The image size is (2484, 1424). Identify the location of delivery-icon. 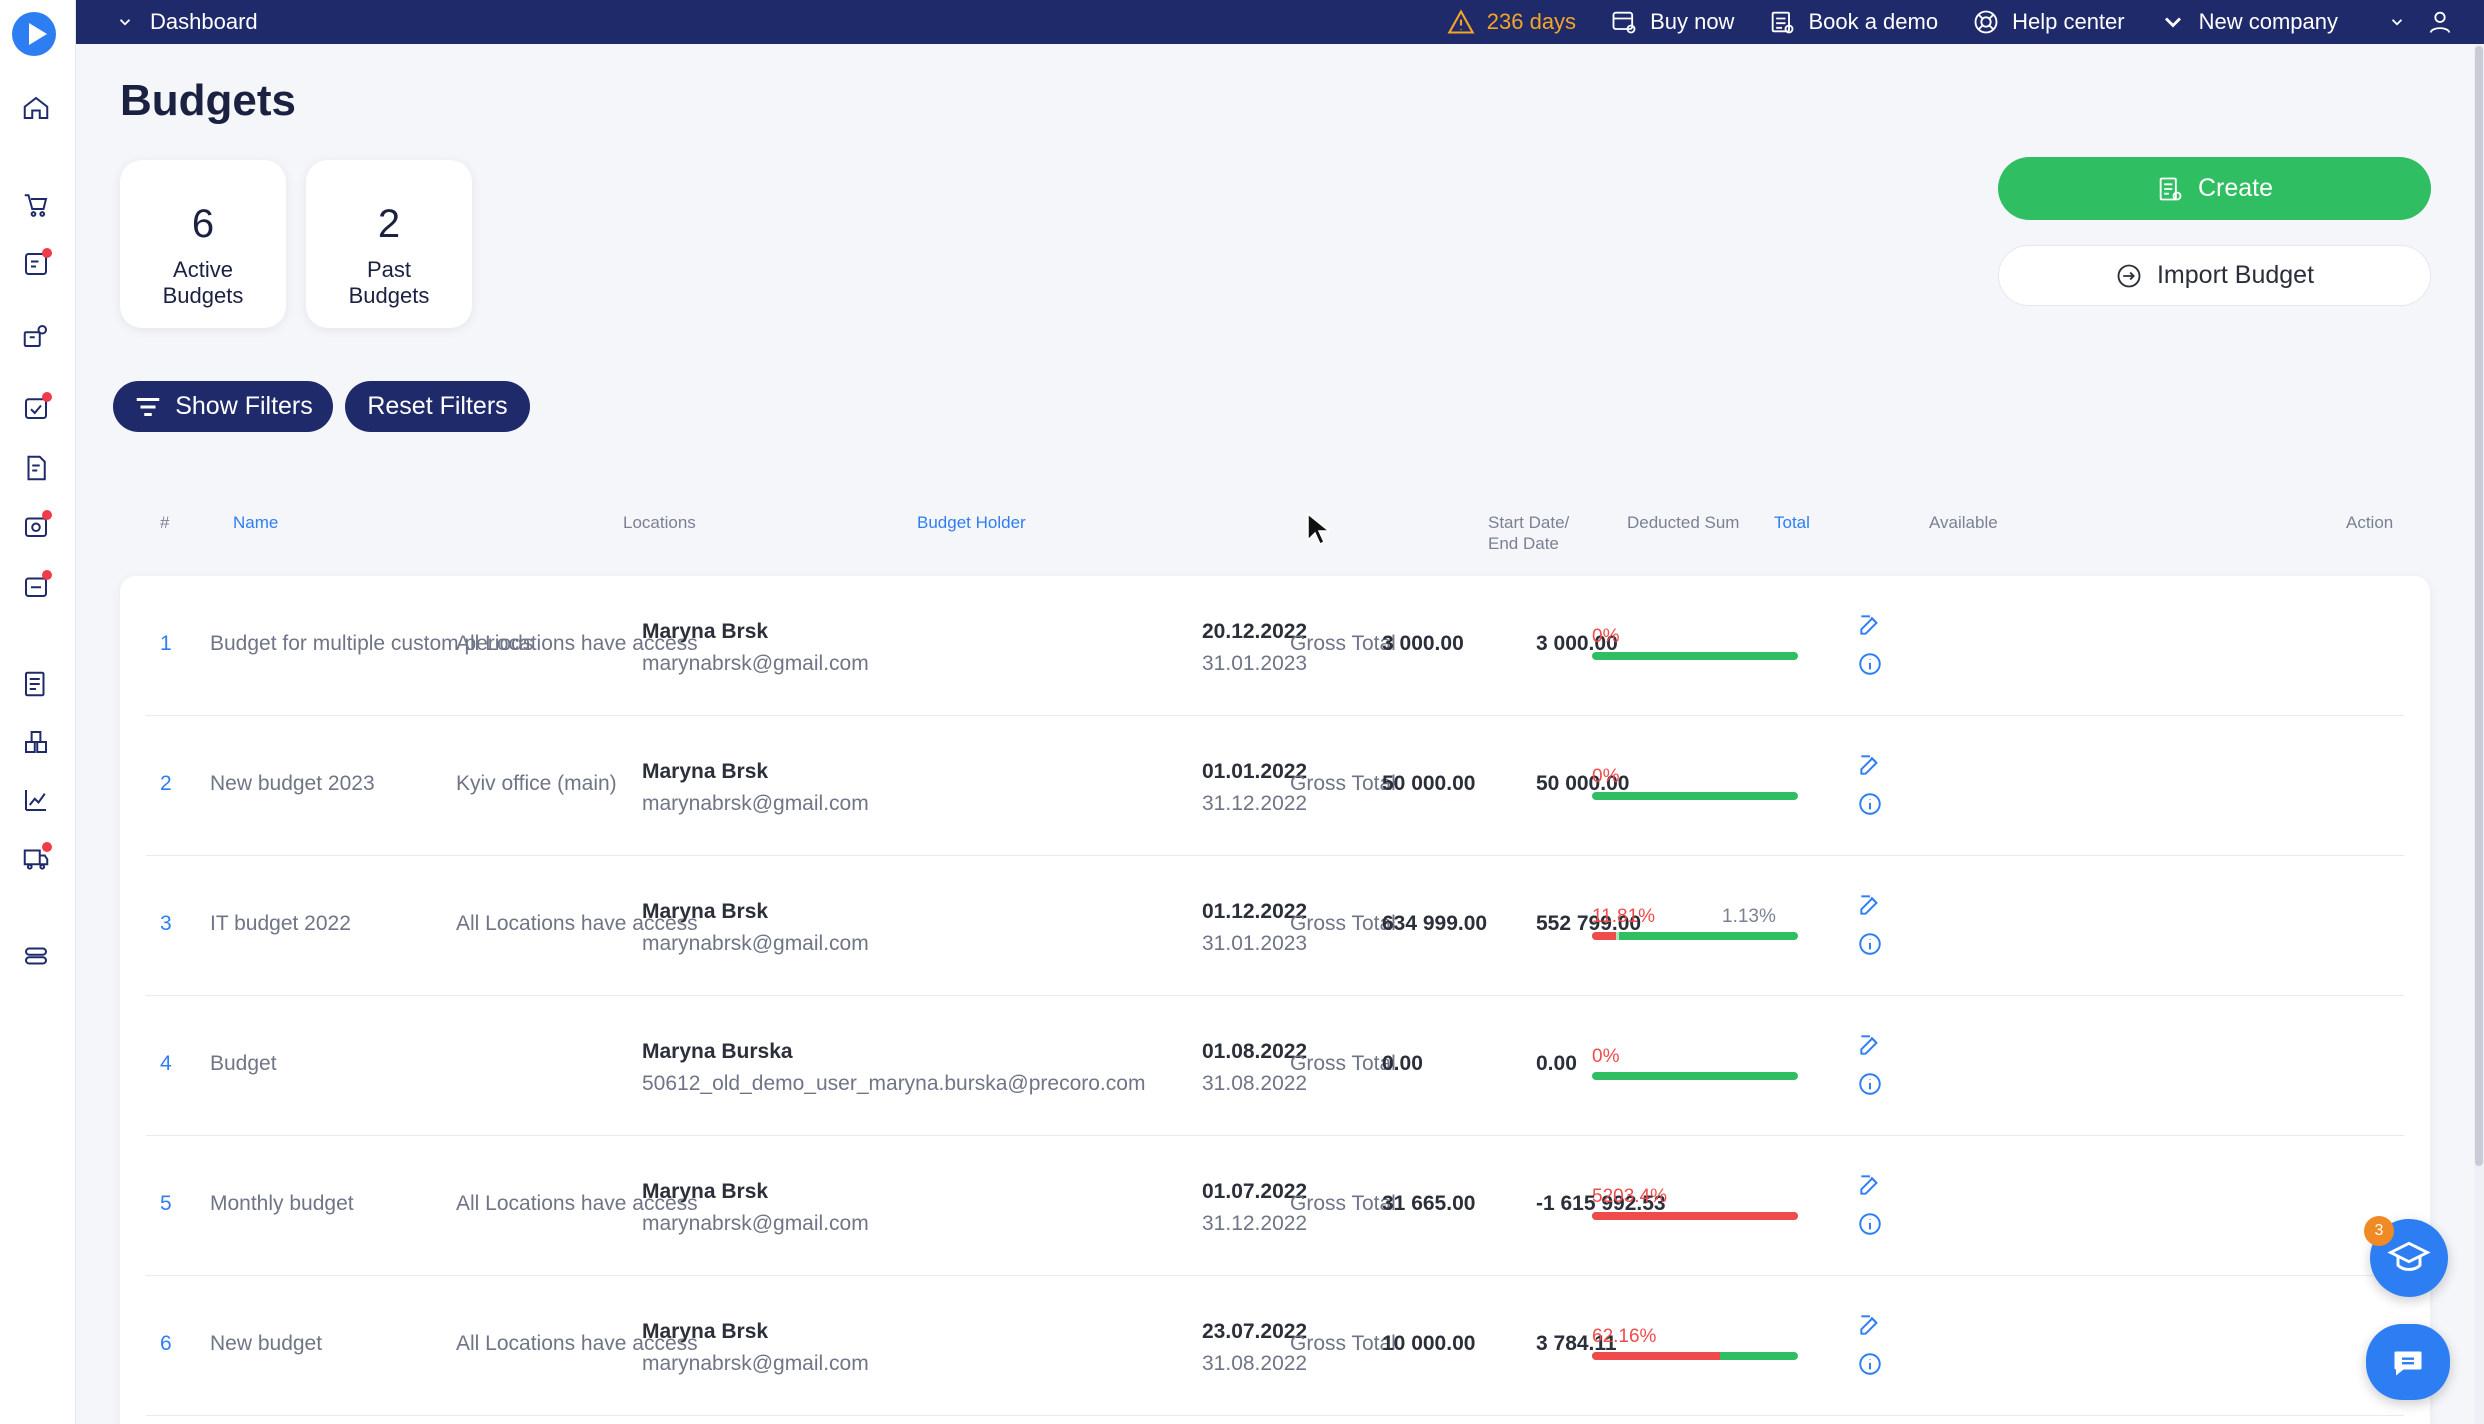
(36, 858).